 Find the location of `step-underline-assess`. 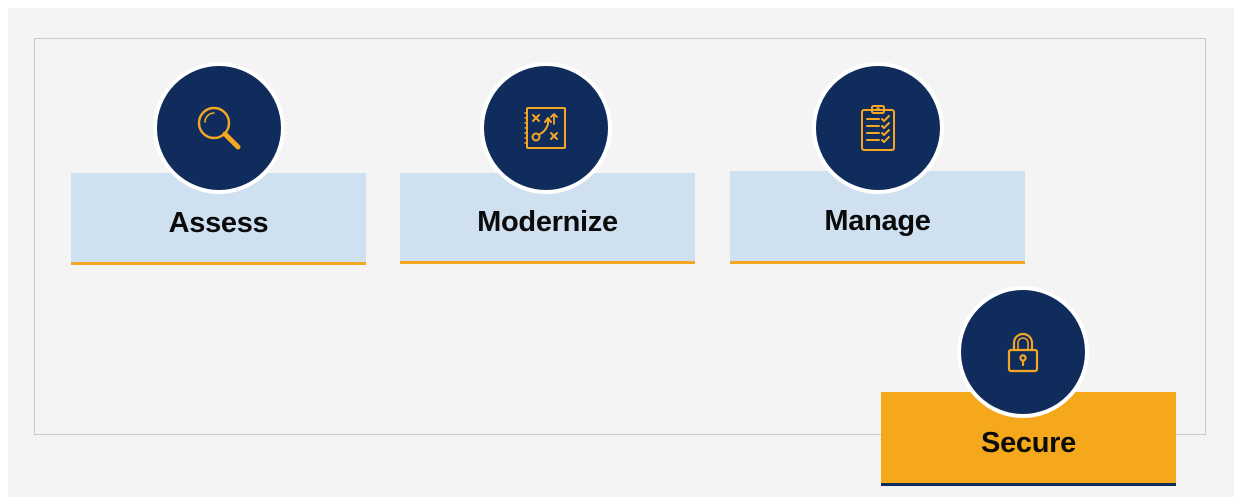

step-underline-assess is located at coordinates (218, 263).